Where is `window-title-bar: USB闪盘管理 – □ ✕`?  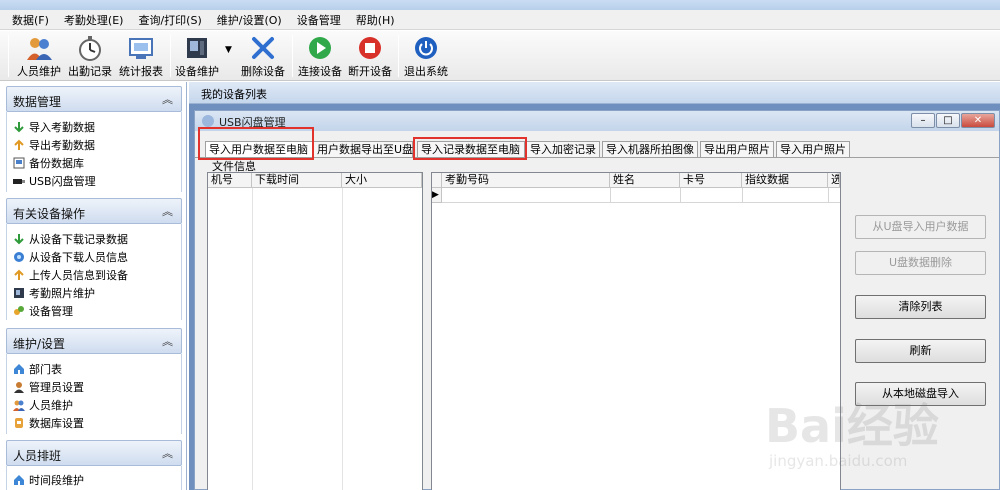 window-title-bar: USB闪盘管理 – □ ✕ is located at coordinates (597, 121).